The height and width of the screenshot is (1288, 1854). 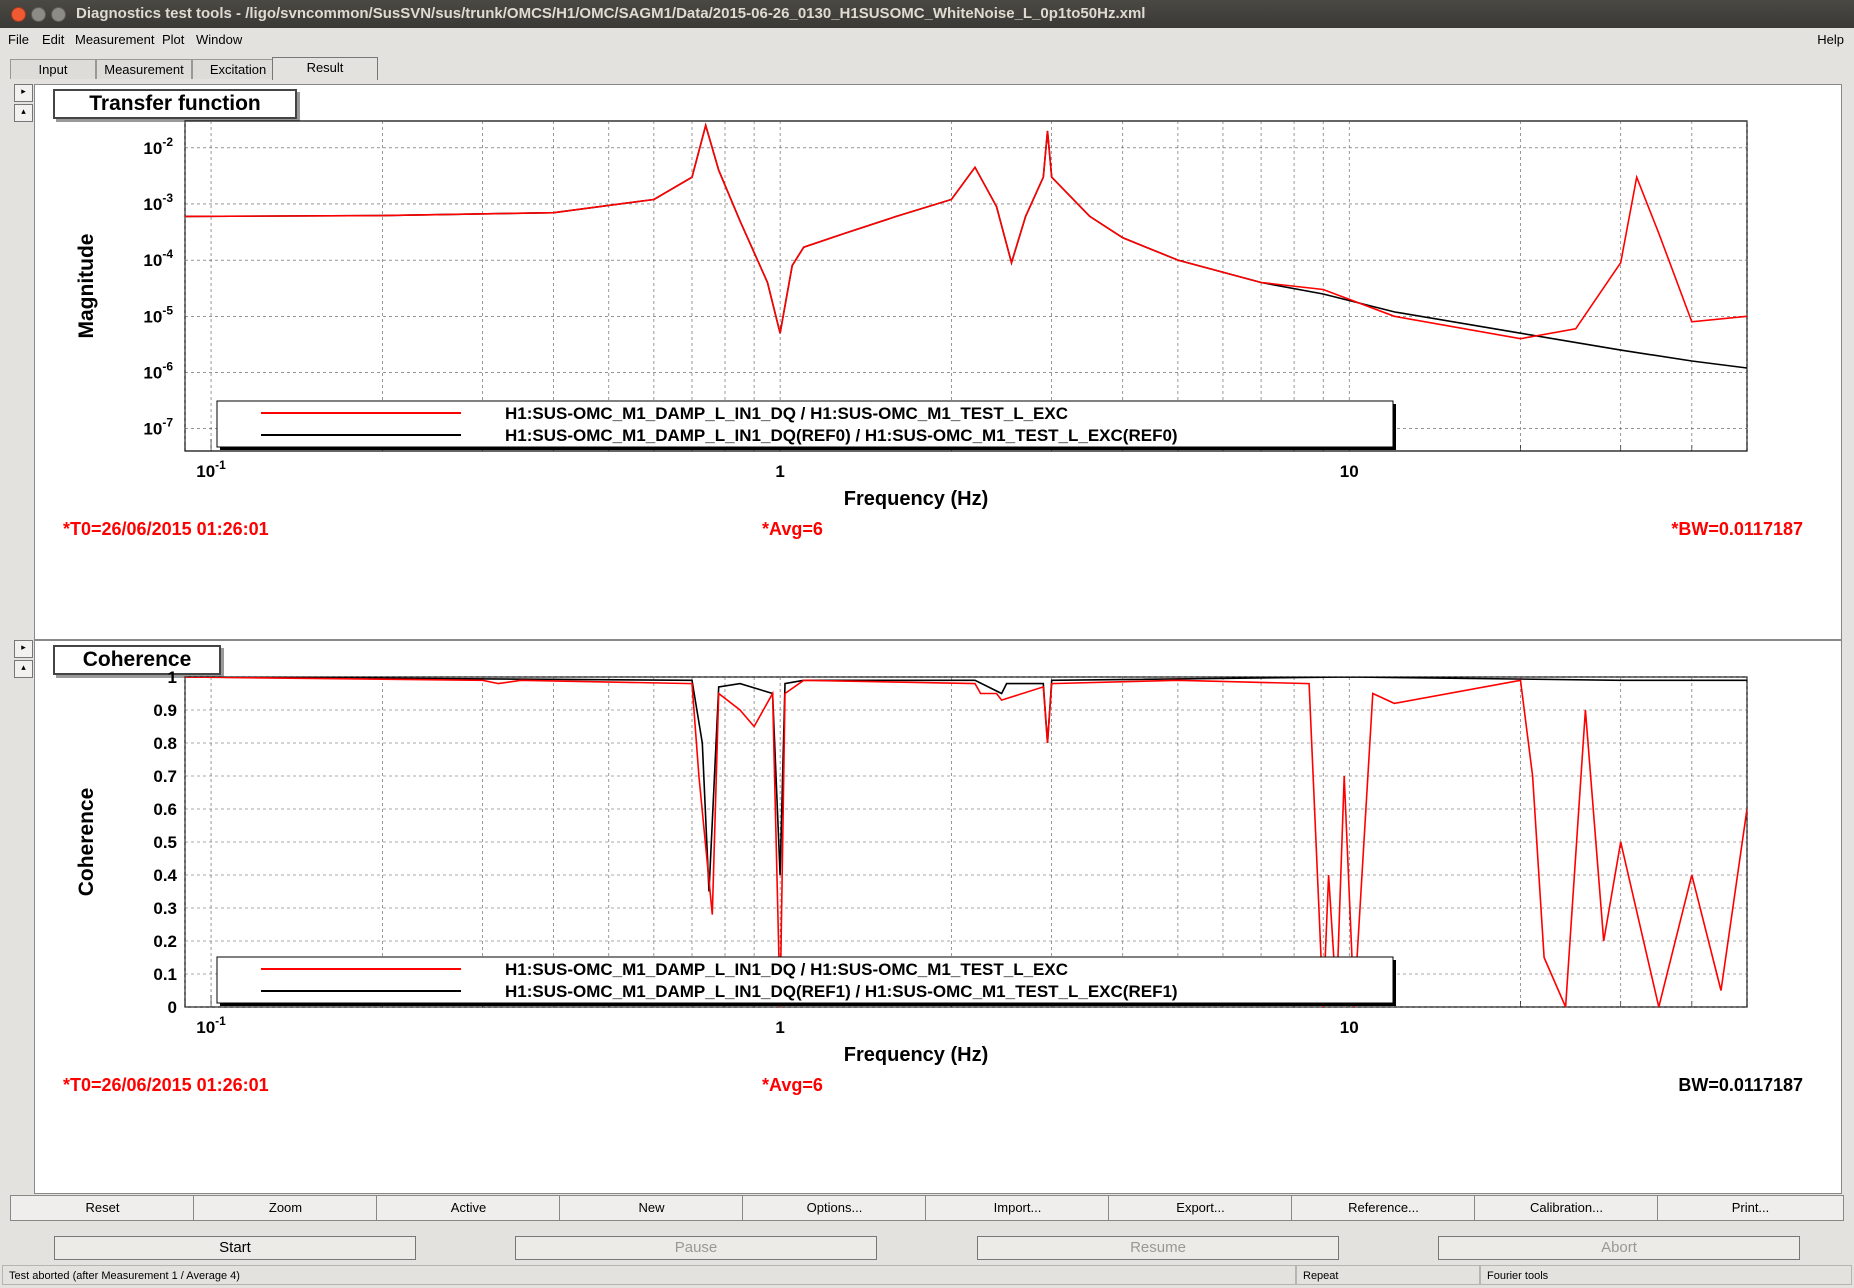 I want to click on menu-file: File, so click(x=18, y=39).